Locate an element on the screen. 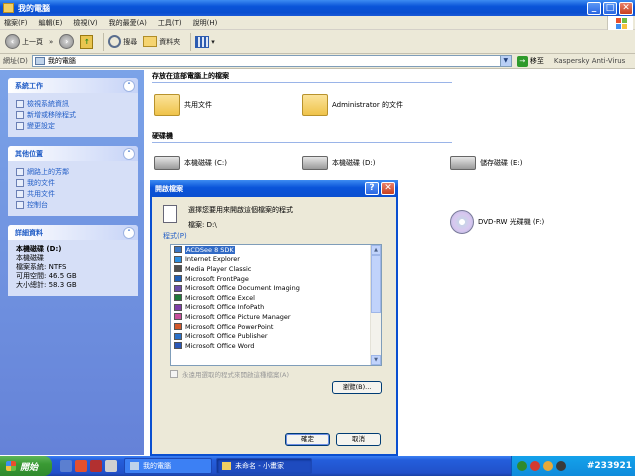 This screenshot has width=635, height=476. firefox-icon is located at coordinates (81, 466).